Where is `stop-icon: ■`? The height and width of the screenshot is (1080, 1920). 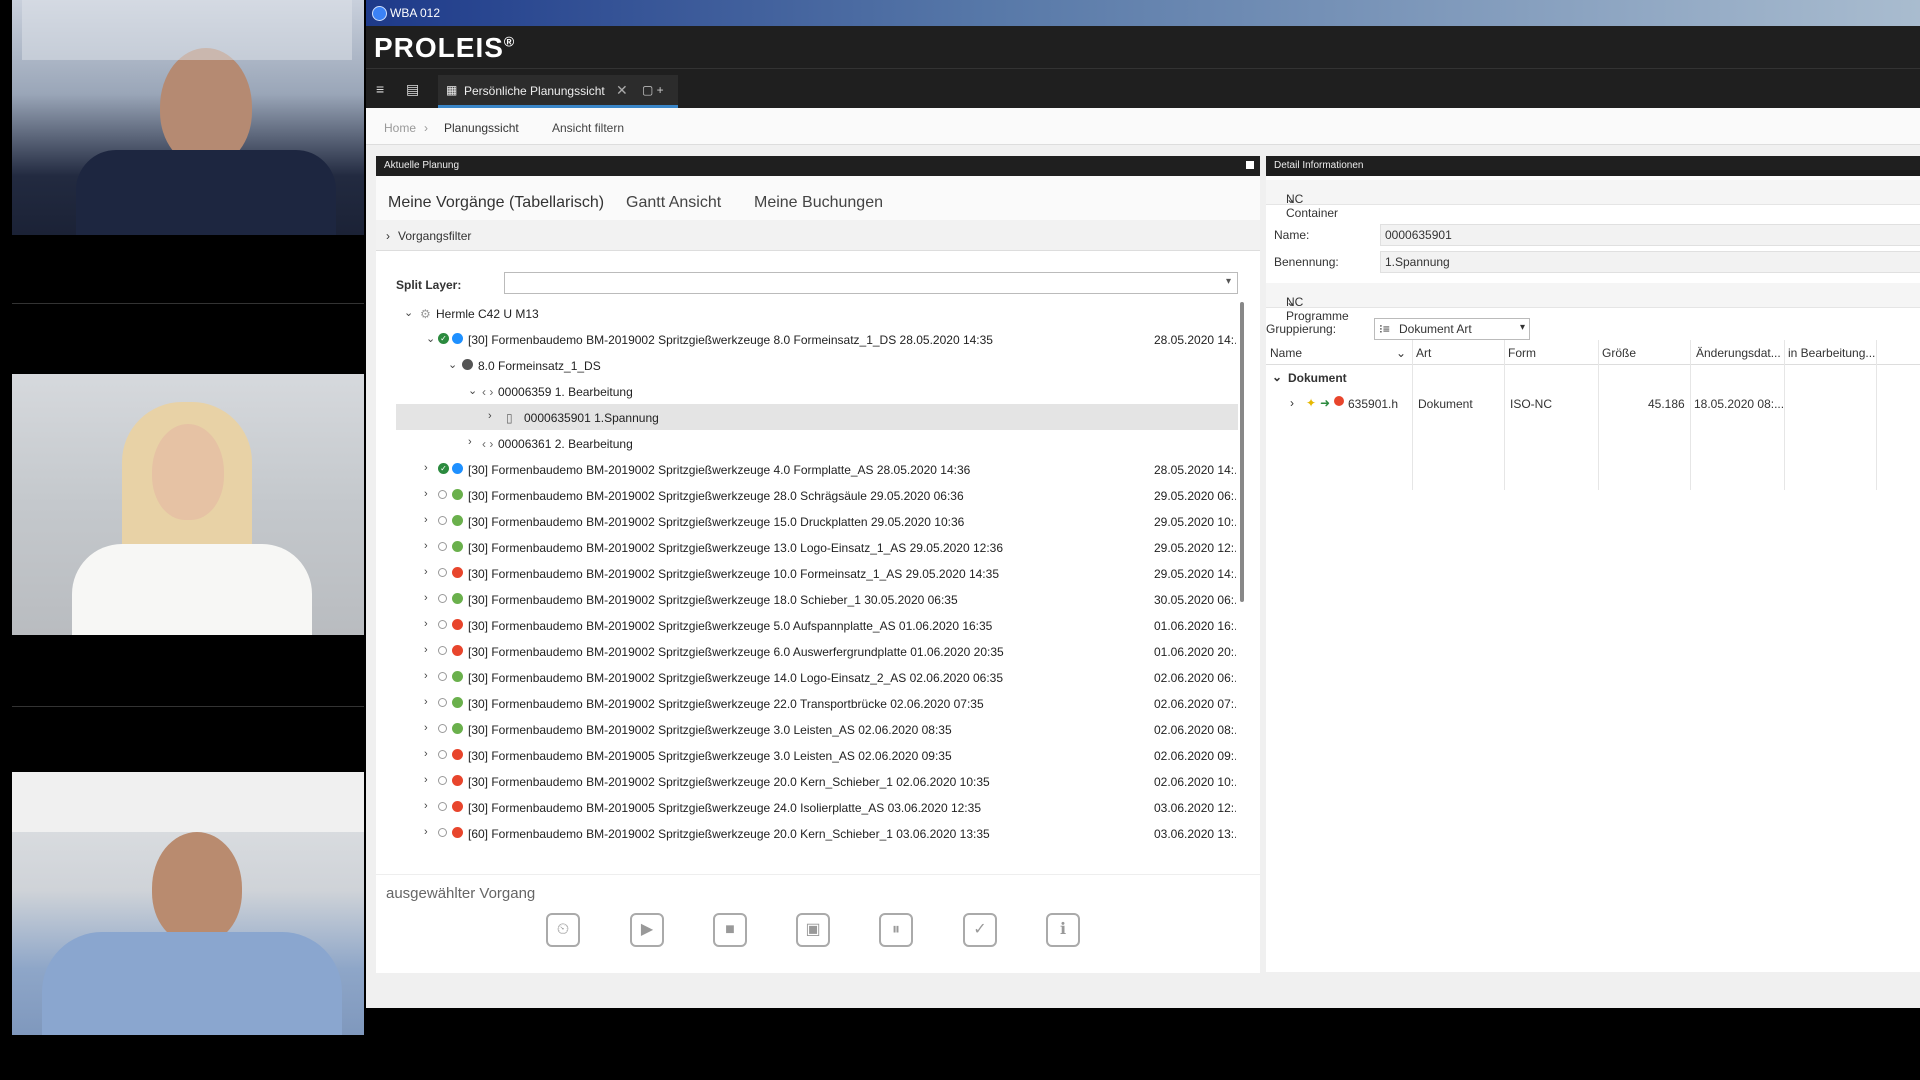 stop-icon: ■ is located at coordinates (730, 930).